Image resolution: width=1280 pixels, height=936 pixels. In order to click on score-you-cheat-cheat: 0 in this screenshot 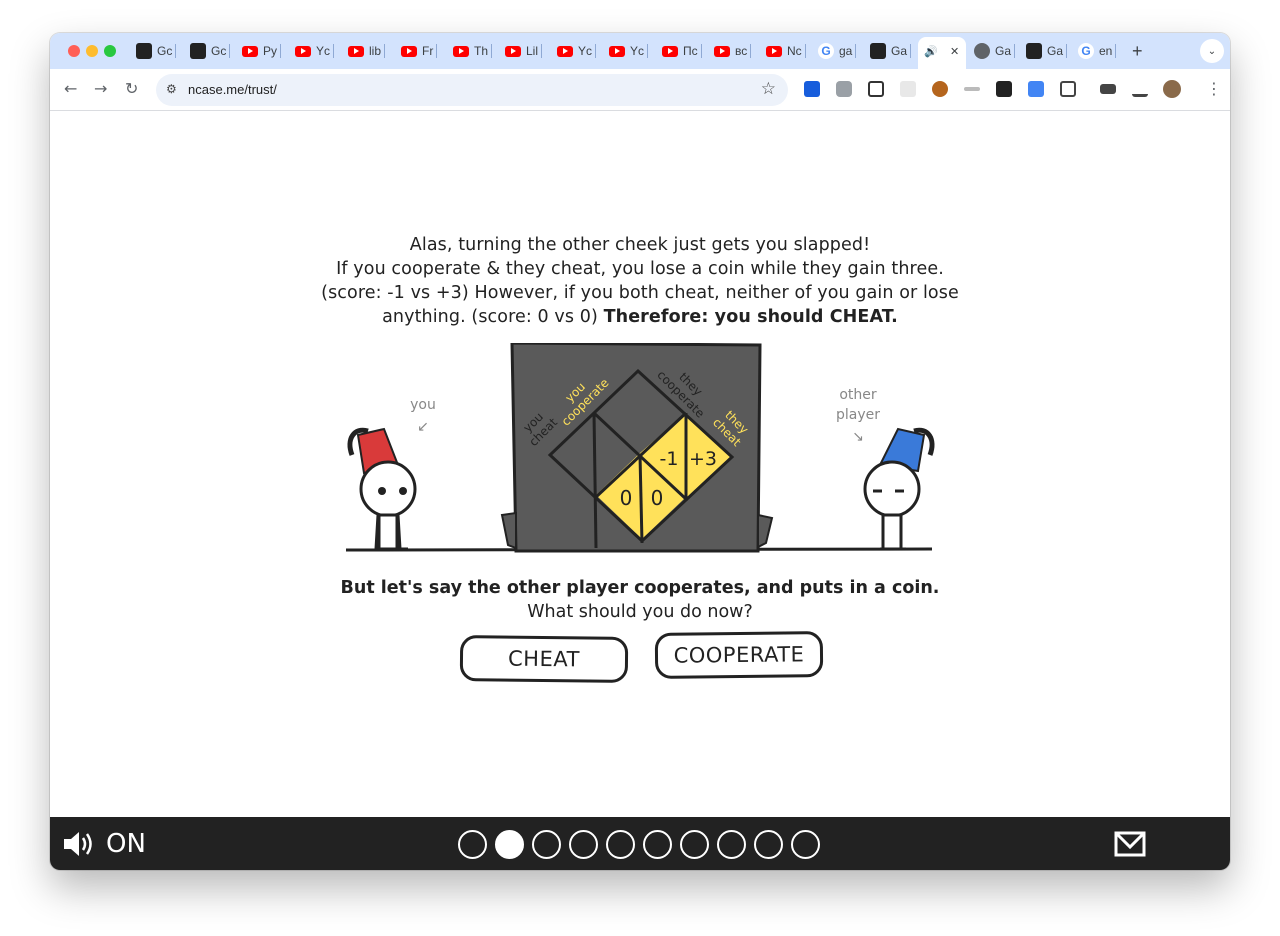, I will do `click(626, 498)`.